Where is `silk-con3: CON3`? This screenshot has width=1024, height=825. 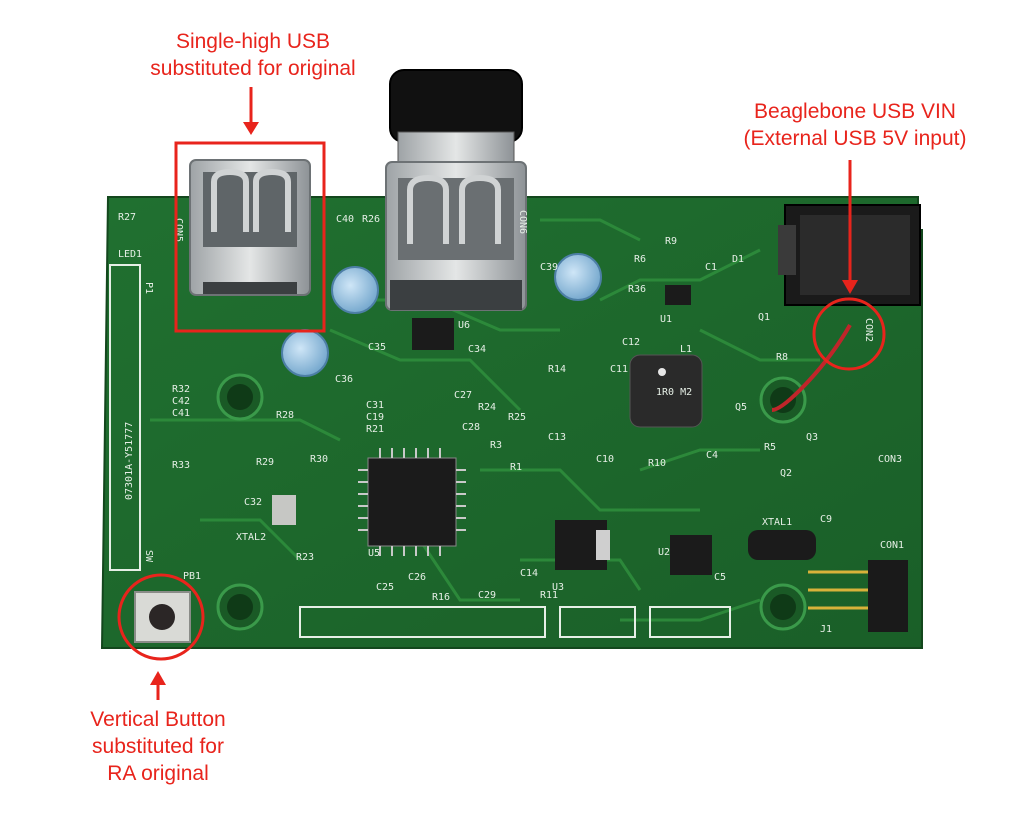
silk-con3: CON3 is located at coordinates (890, 459).